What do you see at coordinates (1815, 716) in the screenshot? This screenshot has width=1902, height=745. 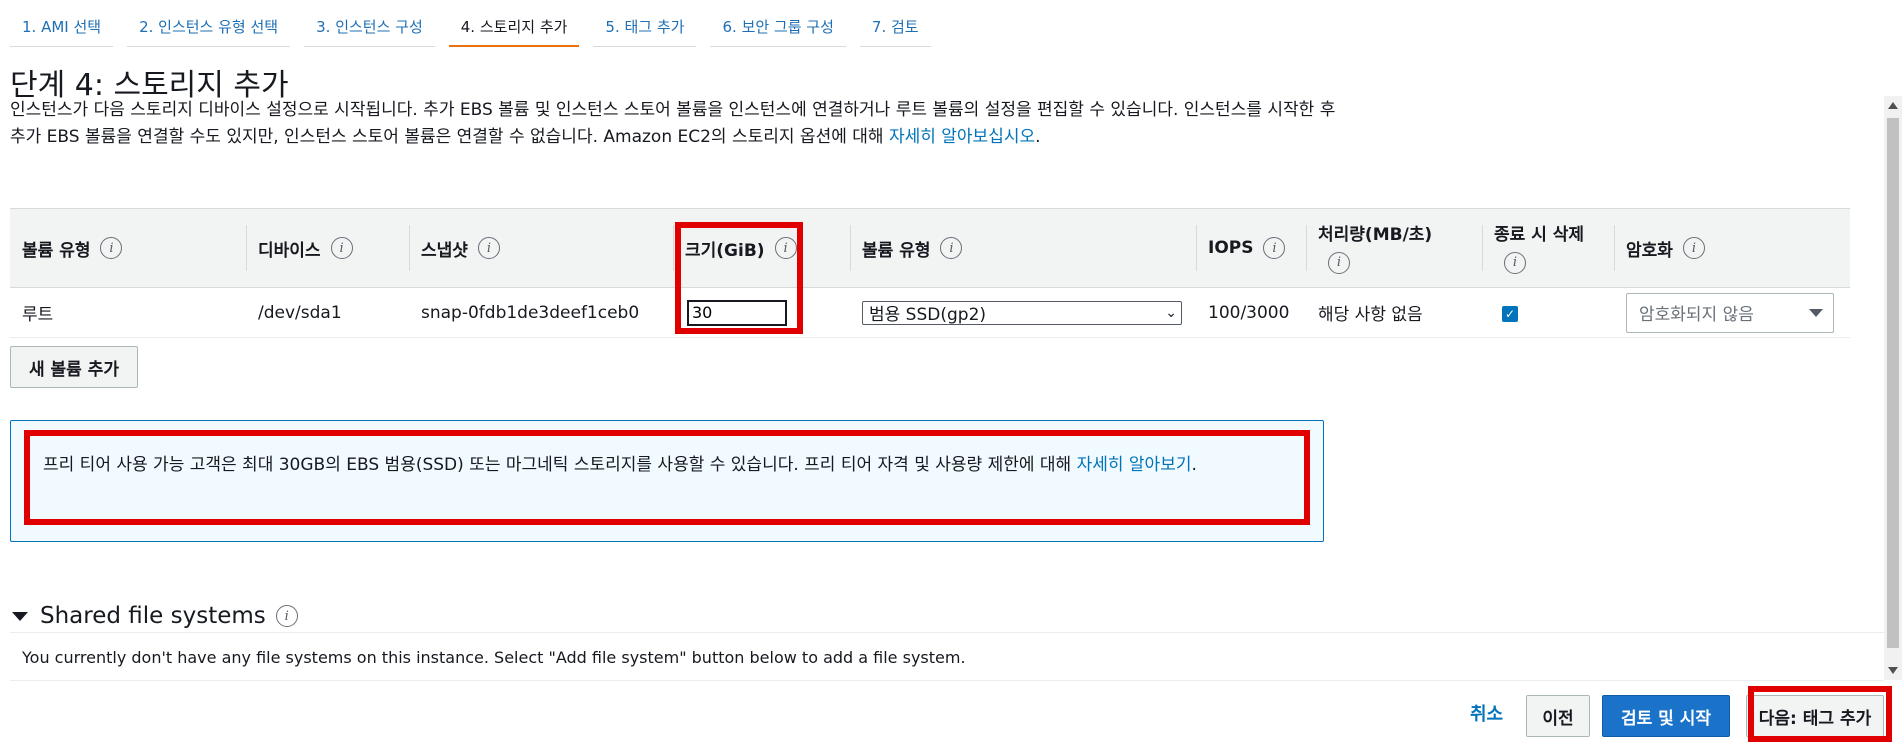 I see `next-add-tags-button: 다음: 태그 추가` at bounding box center [1815, 716].